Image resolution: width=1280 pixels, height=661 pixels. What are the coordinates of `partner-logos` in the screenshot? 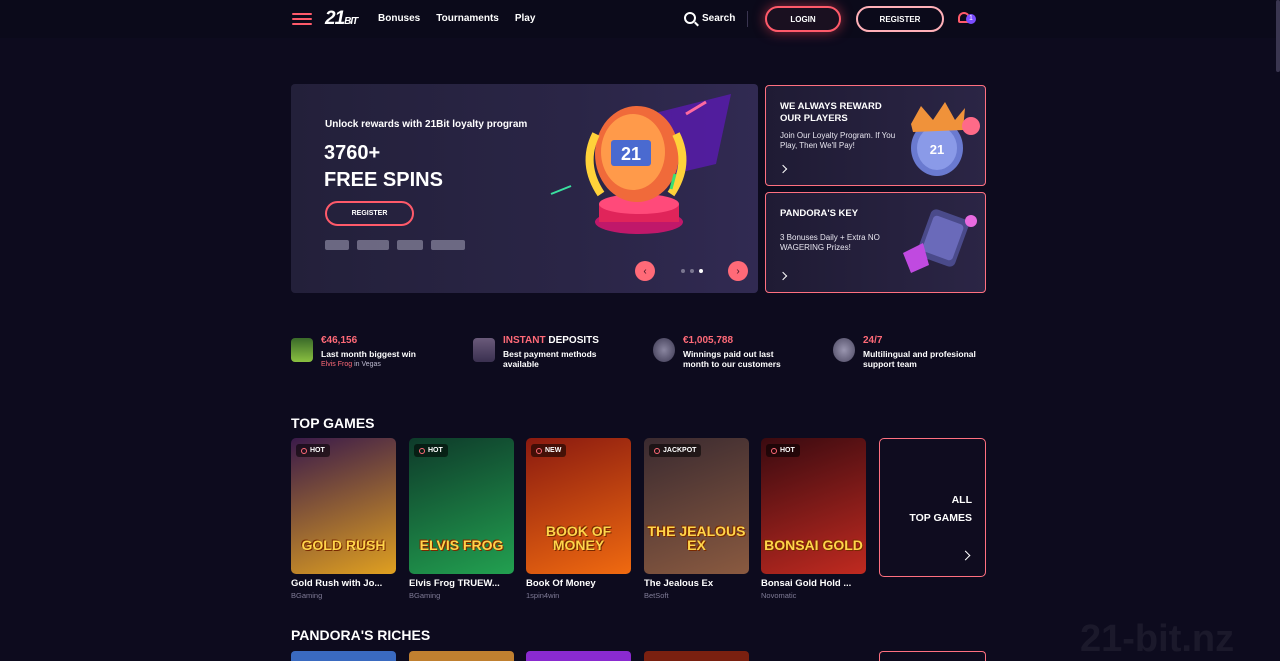 It's located at (395, 245).